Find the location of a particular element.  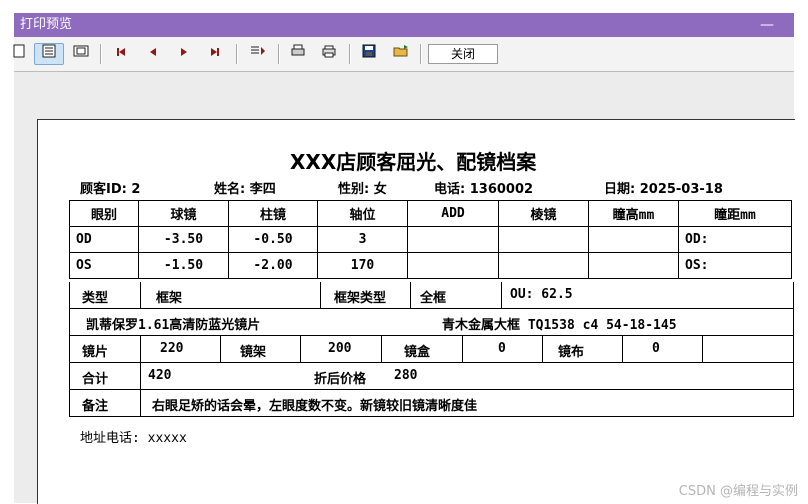

customer-gender: 性别: 女 is located at coordinates (362, 189).